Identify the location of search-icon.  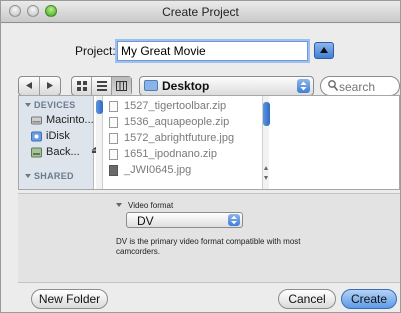
(333, 85).